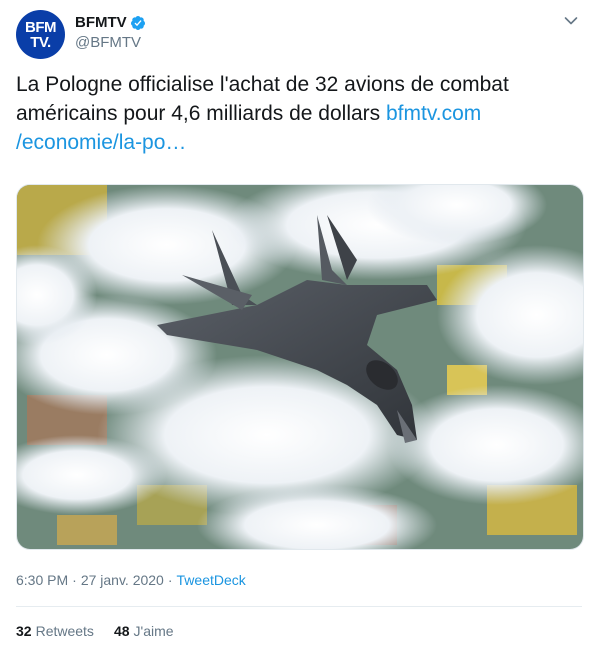  What do you see at coordinates (211, 580) in the screenshot?
I see `tweet-source-link: TweetDeck` at bounding box center [211, 580].